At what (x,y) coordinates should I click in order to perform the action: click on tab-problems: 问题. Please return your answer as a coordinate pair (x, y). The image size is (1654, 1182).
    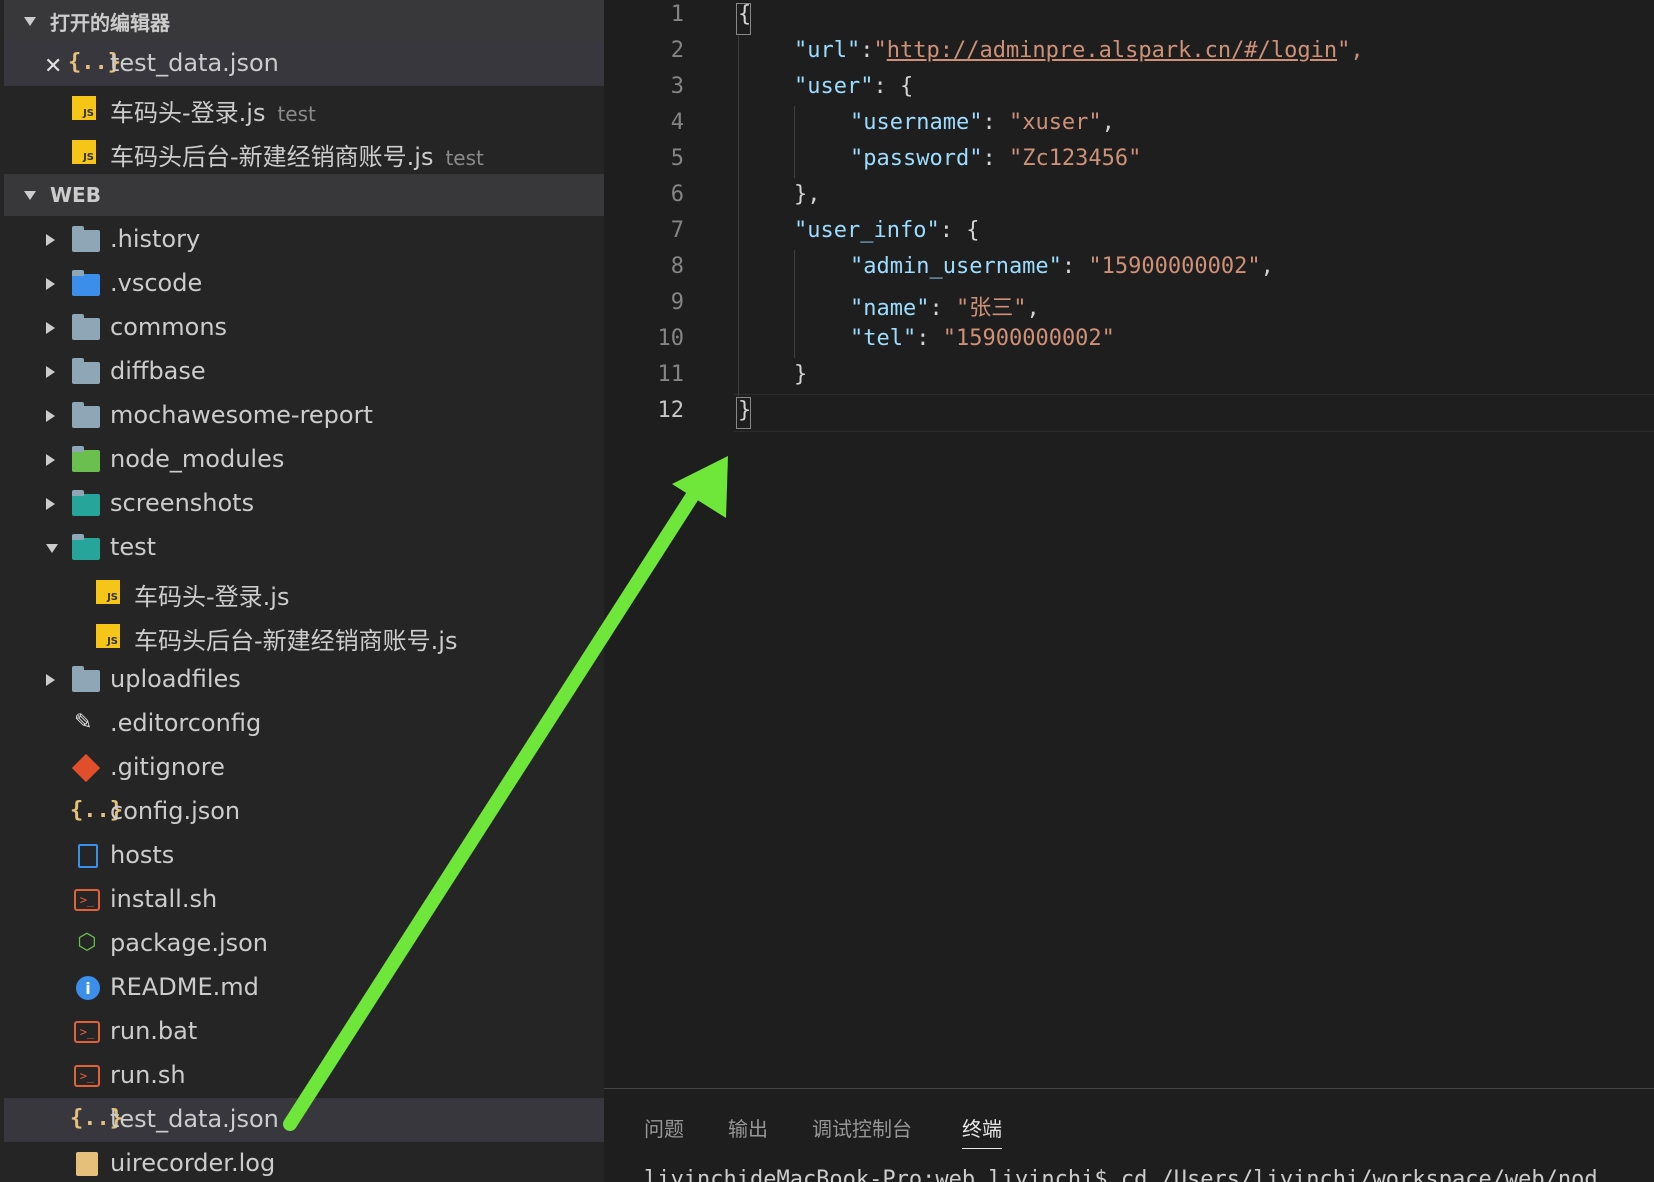
    Looking at the image, I should click on (664, 1127).